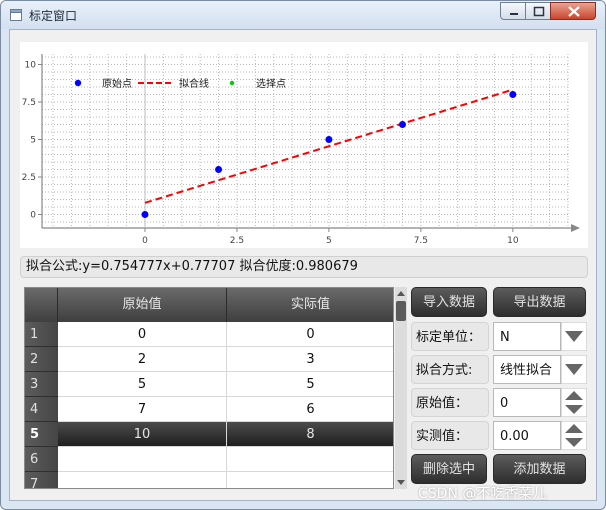  What do you see at coordinates (29, 103) in the screenshot?
I see `y-tick-label: 7.5` at bounding box center [29, 103].